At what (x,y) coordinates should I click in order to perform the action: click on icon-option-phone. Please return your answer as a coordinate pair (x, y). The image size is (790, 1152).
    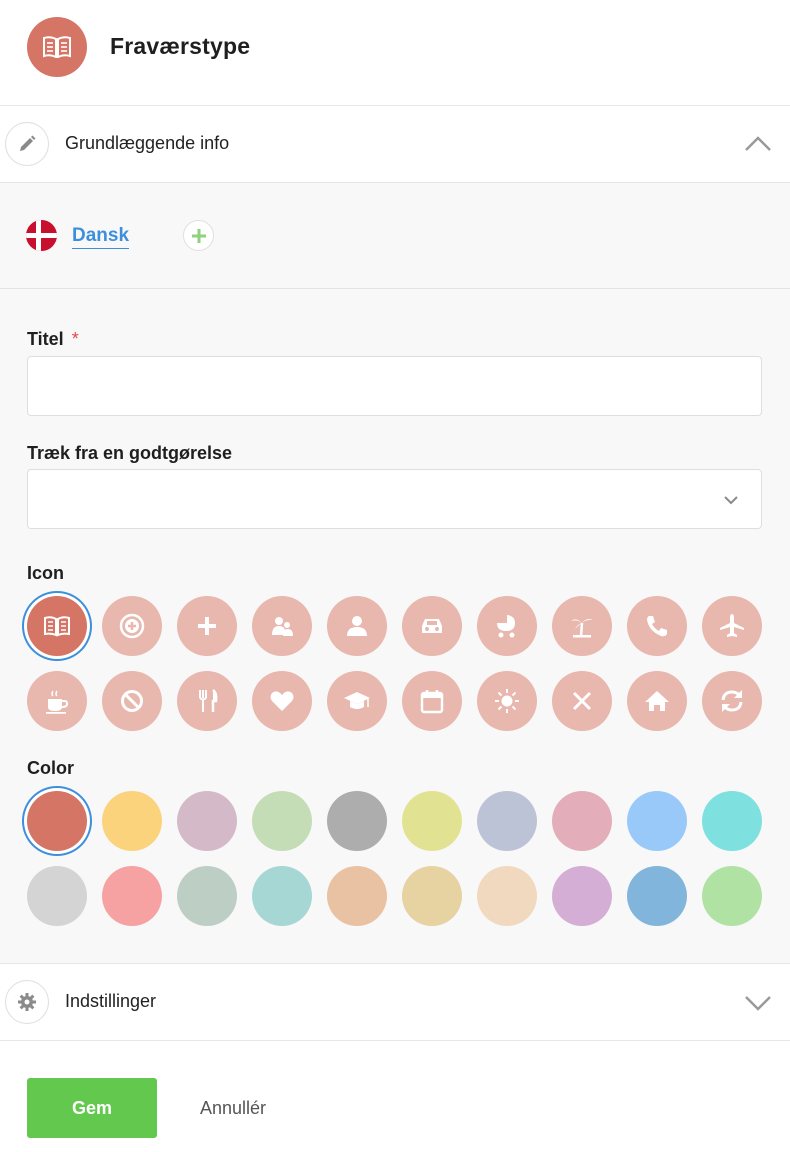
    Looking at the image, I should click on (657, 626).